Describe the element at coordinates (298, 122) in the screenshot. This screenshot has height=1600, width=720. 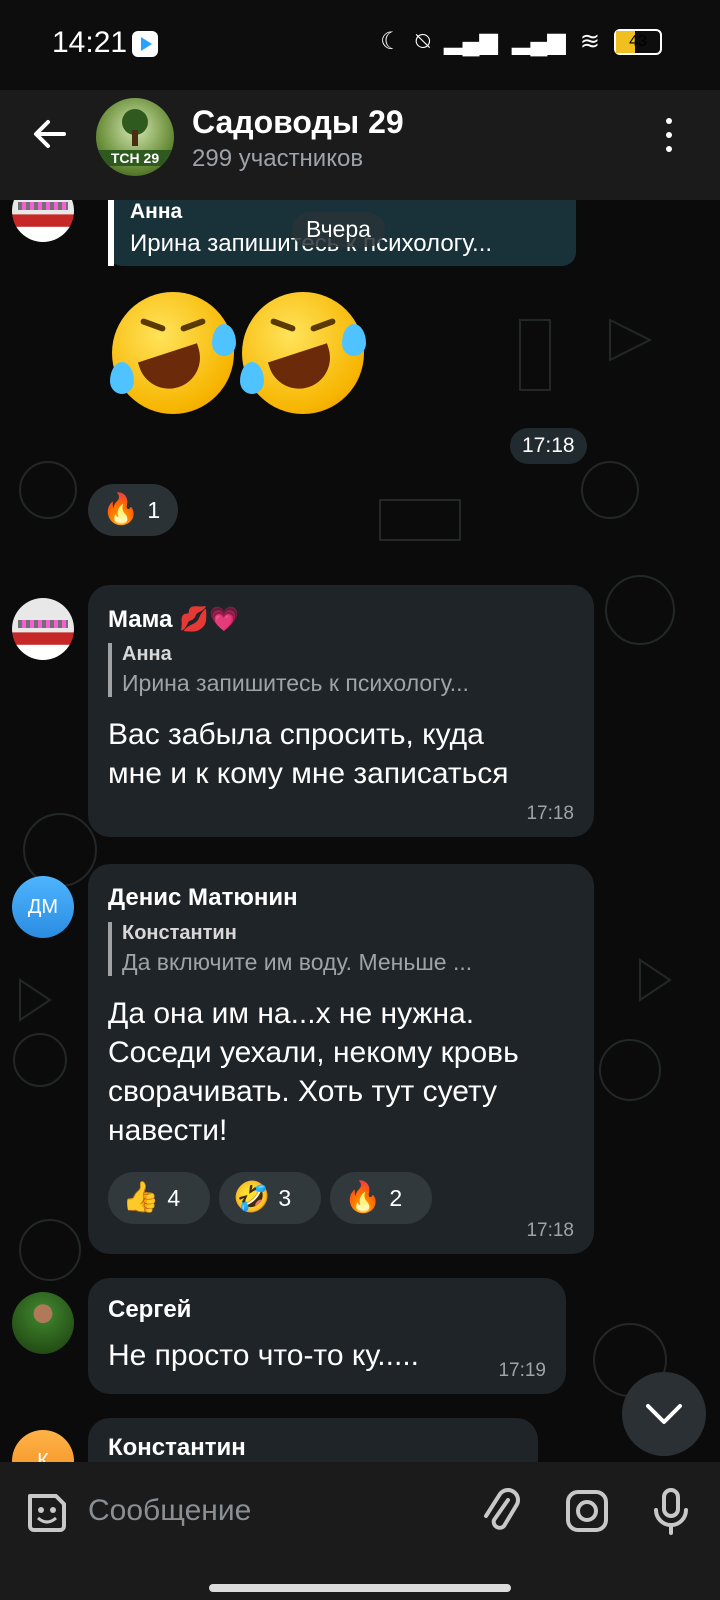
I see `chat-title: Садоводы 29` at that location.